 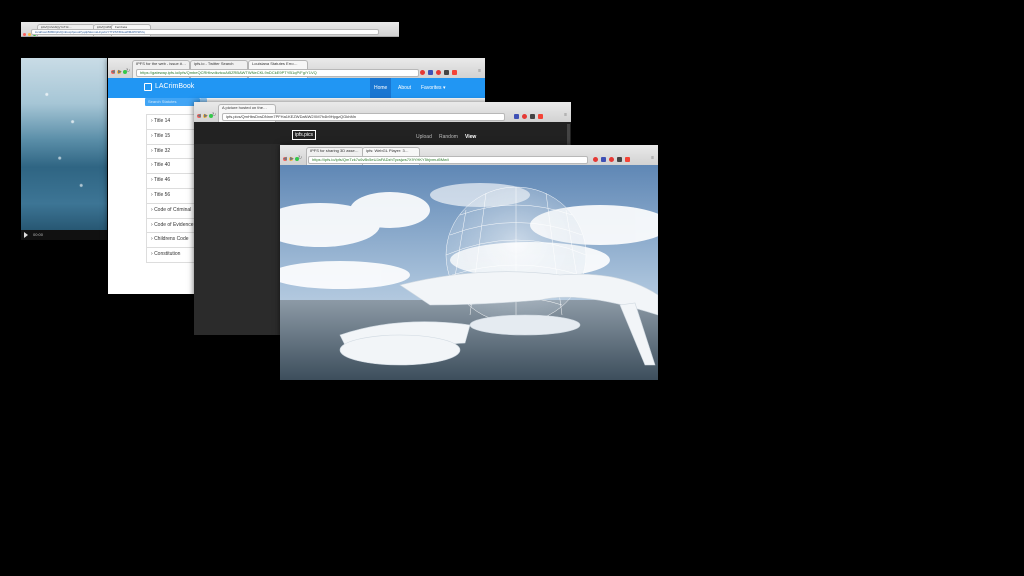 I want to click on video-time: 00:00, so click(x=38, y=234).